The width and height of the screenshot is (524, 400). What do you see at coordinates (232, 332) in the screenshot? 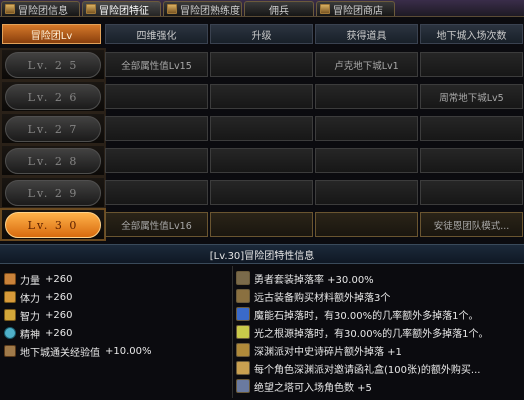
I see `info-divider` at bounding box center [232, 332].